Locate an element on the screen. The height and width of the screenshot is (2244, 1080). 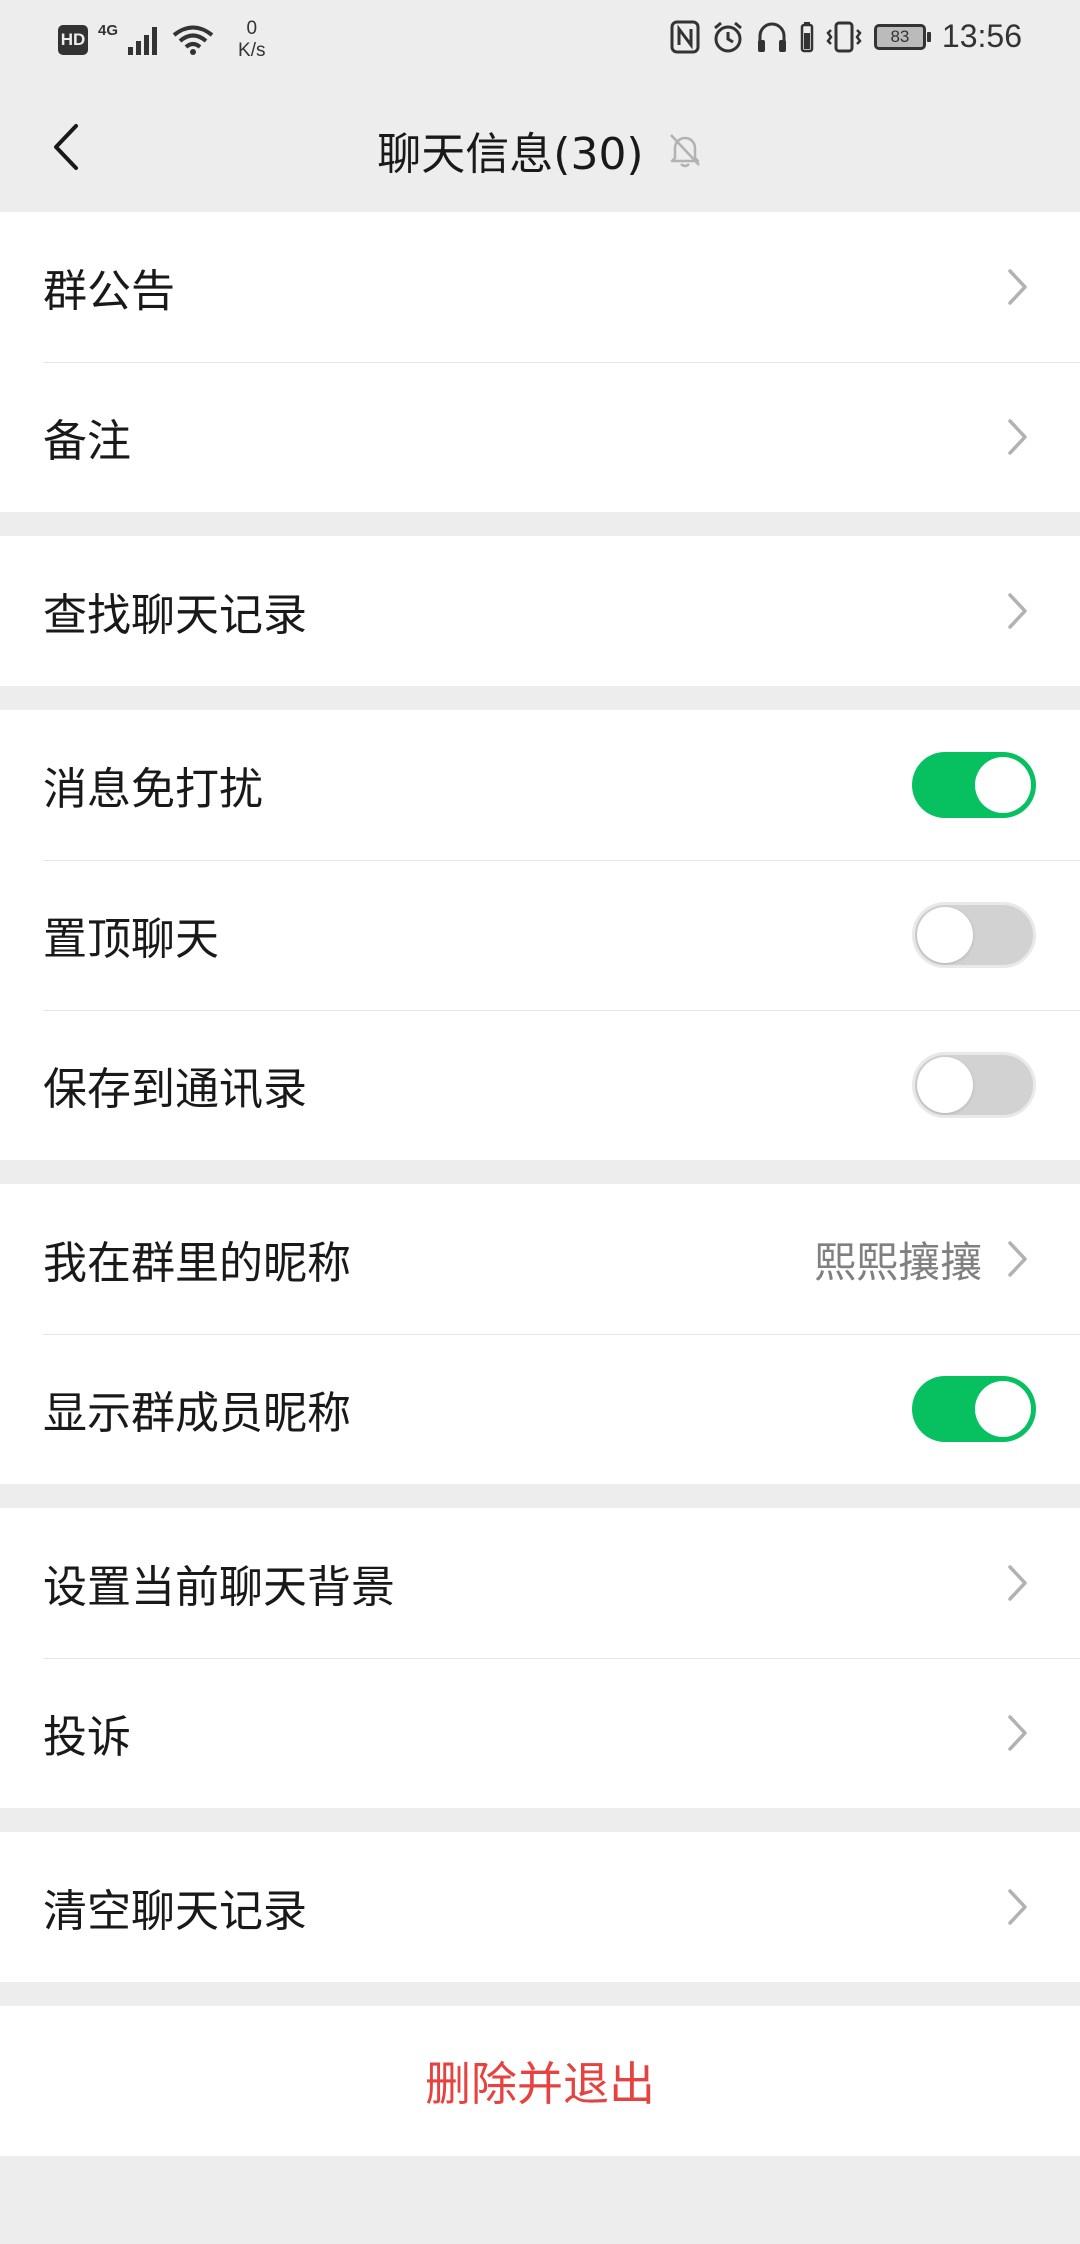
headset-battery-icon is located at coordinates (807, 36).